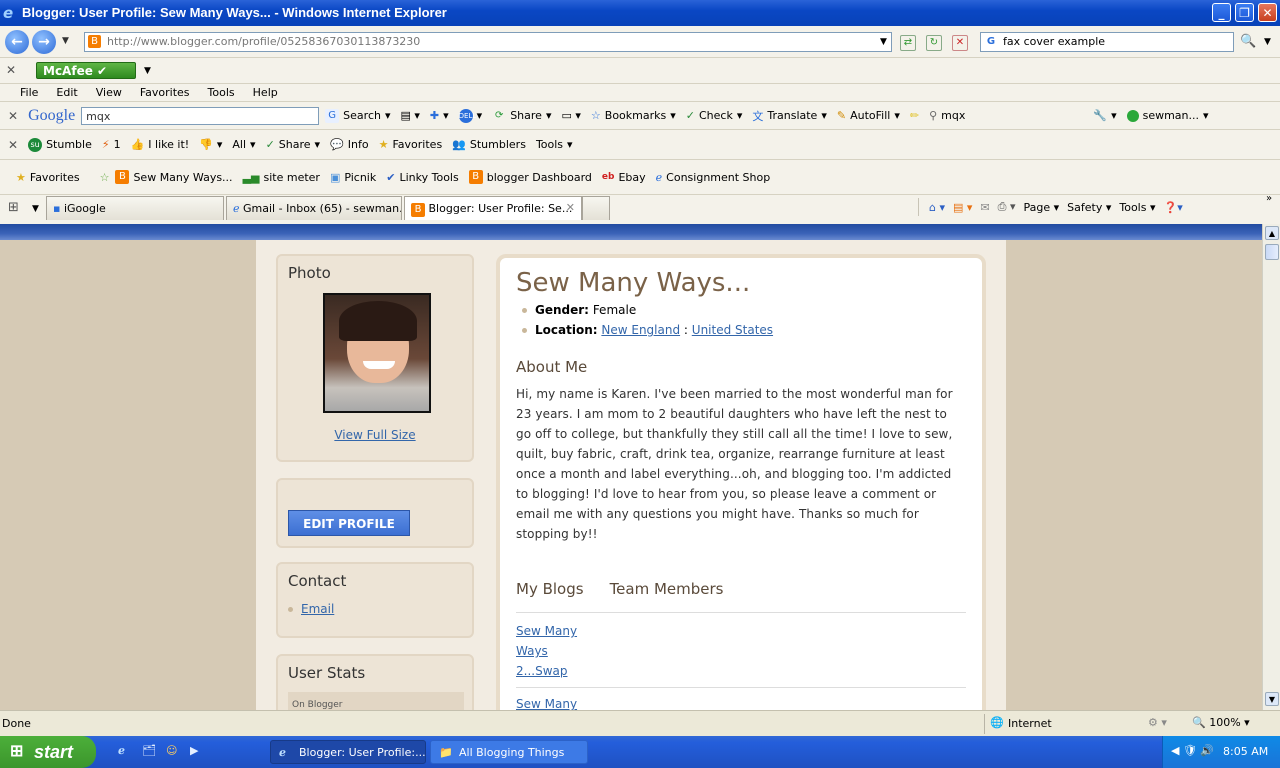  What do you see at coordinates (210, 144) in the screenshot?
I see `thumbs-down-button: 👎 ▾` at bounding box center [210, 144].